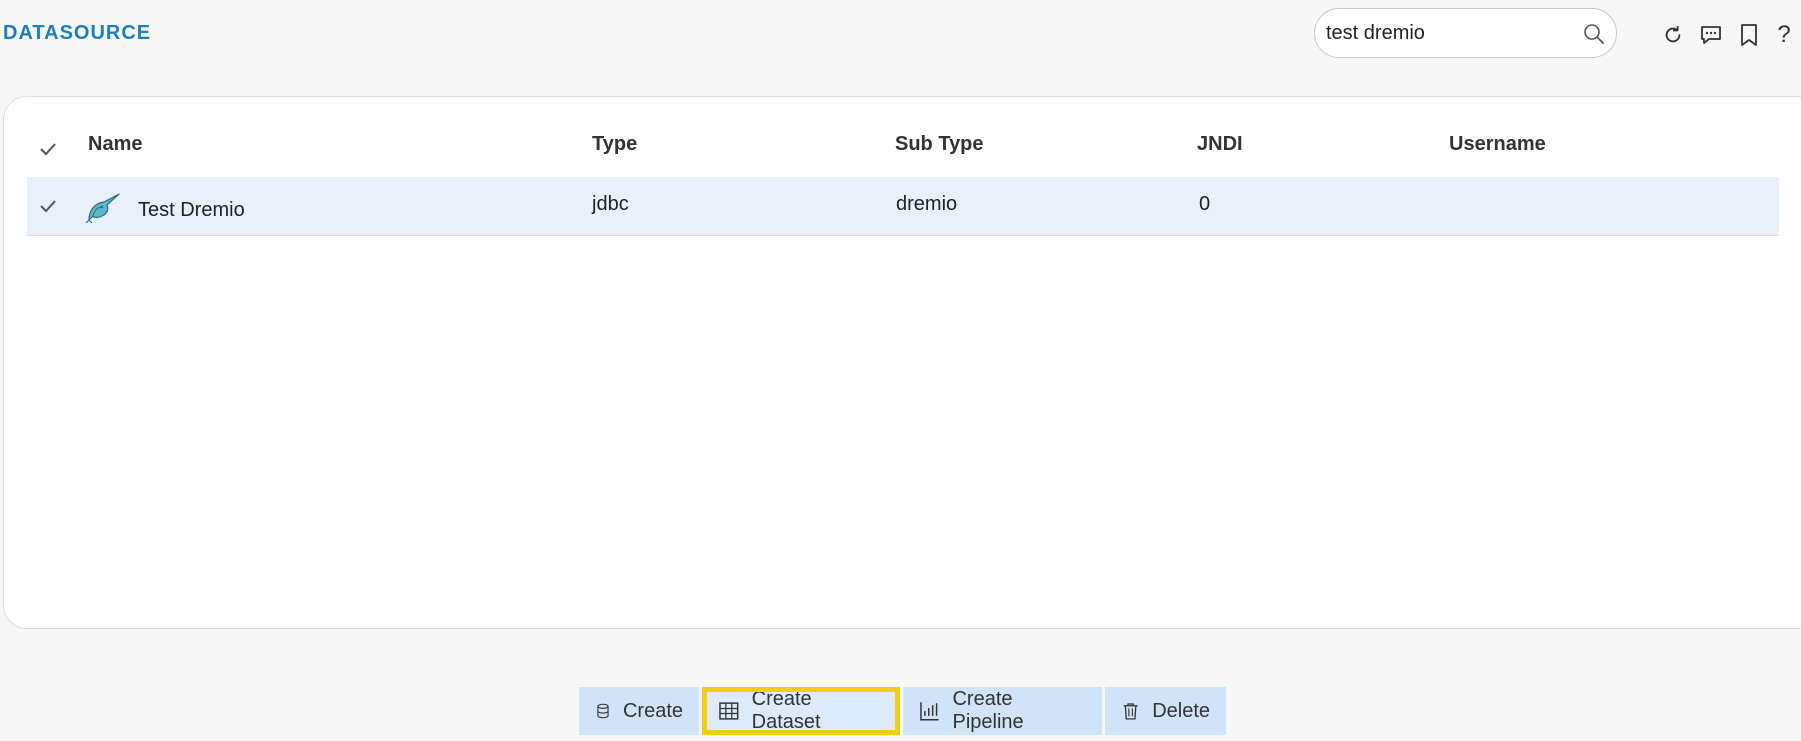 This screenshot has width=1801, height=741. What do you see at coordinates (1205, 204) in the screenshot?
I see `cell-jndi: 0` at bounding box center [1205, 204].